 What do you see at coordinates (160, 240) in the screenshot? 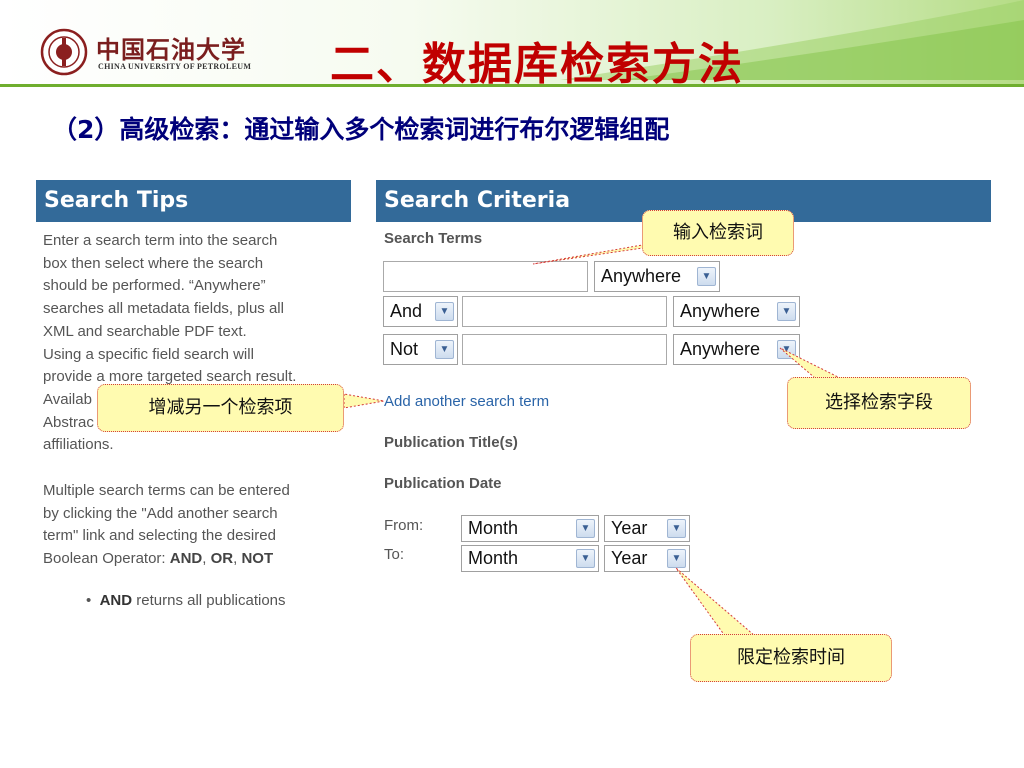
I see `tips-line: Enter a search term into the search` at bounding box center [160, 240].